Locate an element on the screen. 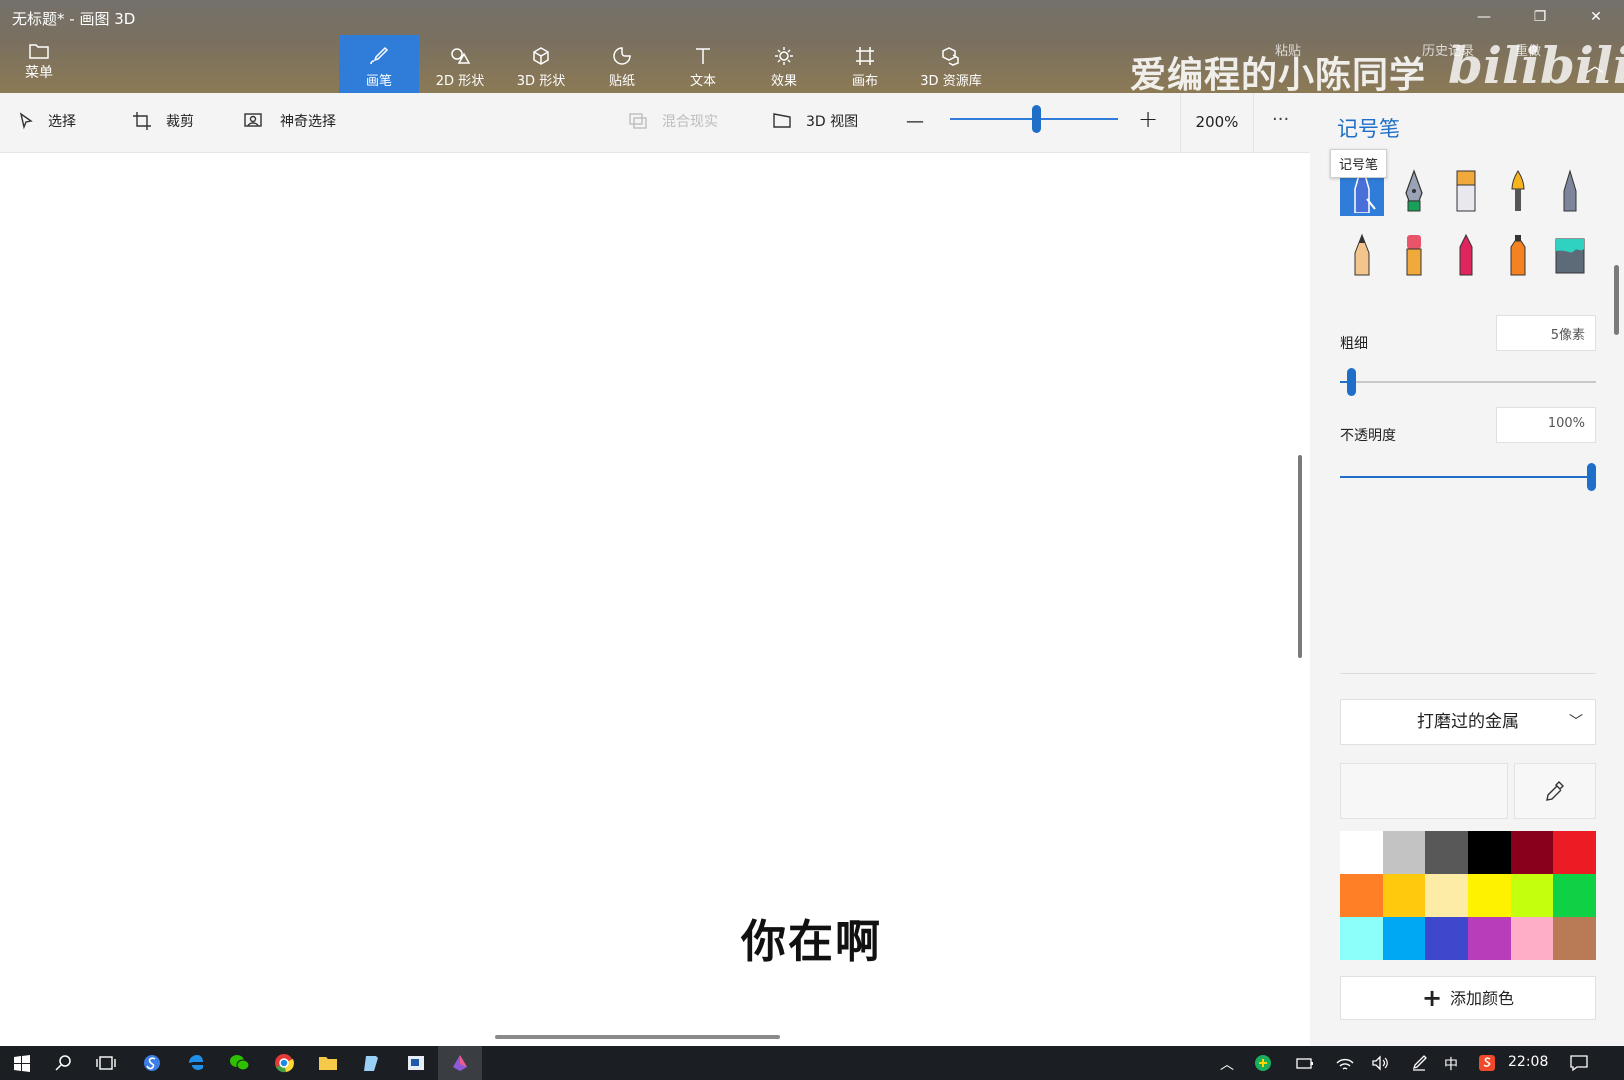 This screenshot has width=1624, height=1080. cursor-icon is located at coordinates (26, 121).